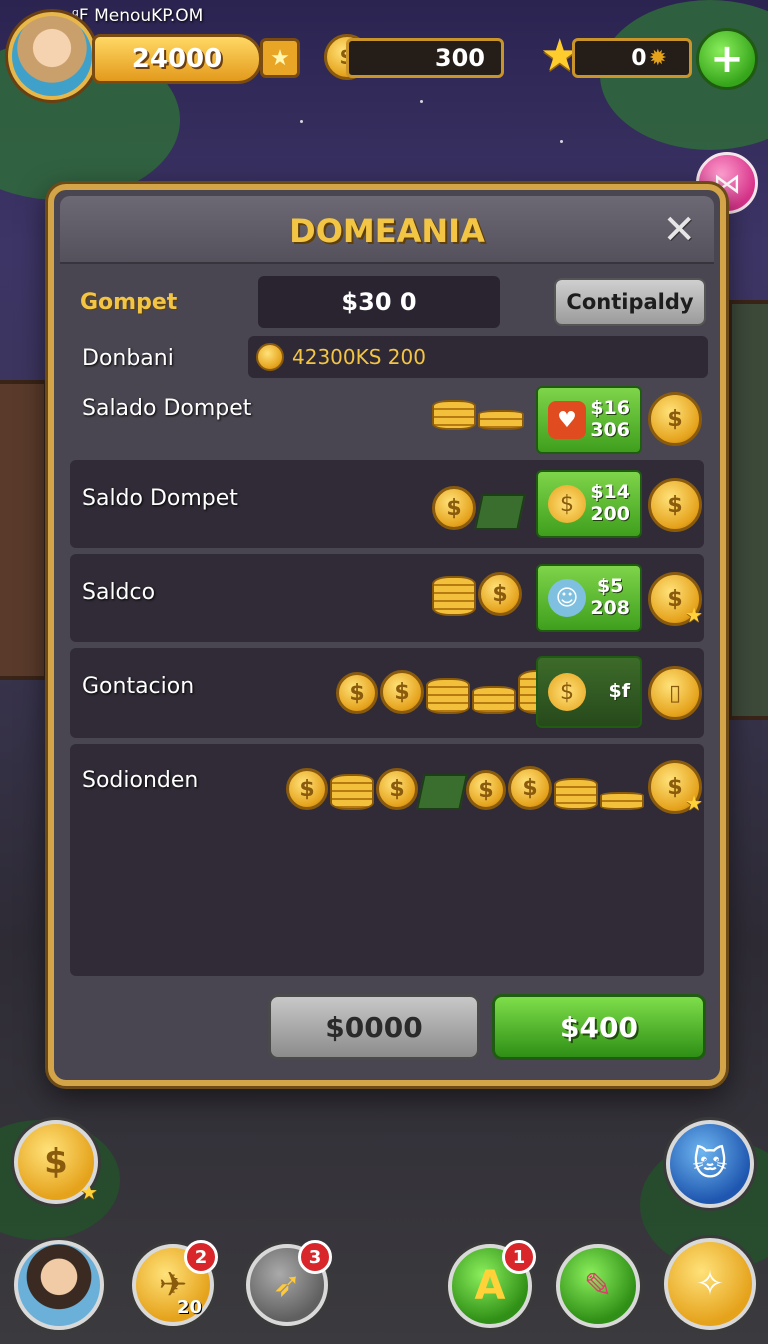  I want to click on offer-price-top: $5, so click(610, 586).